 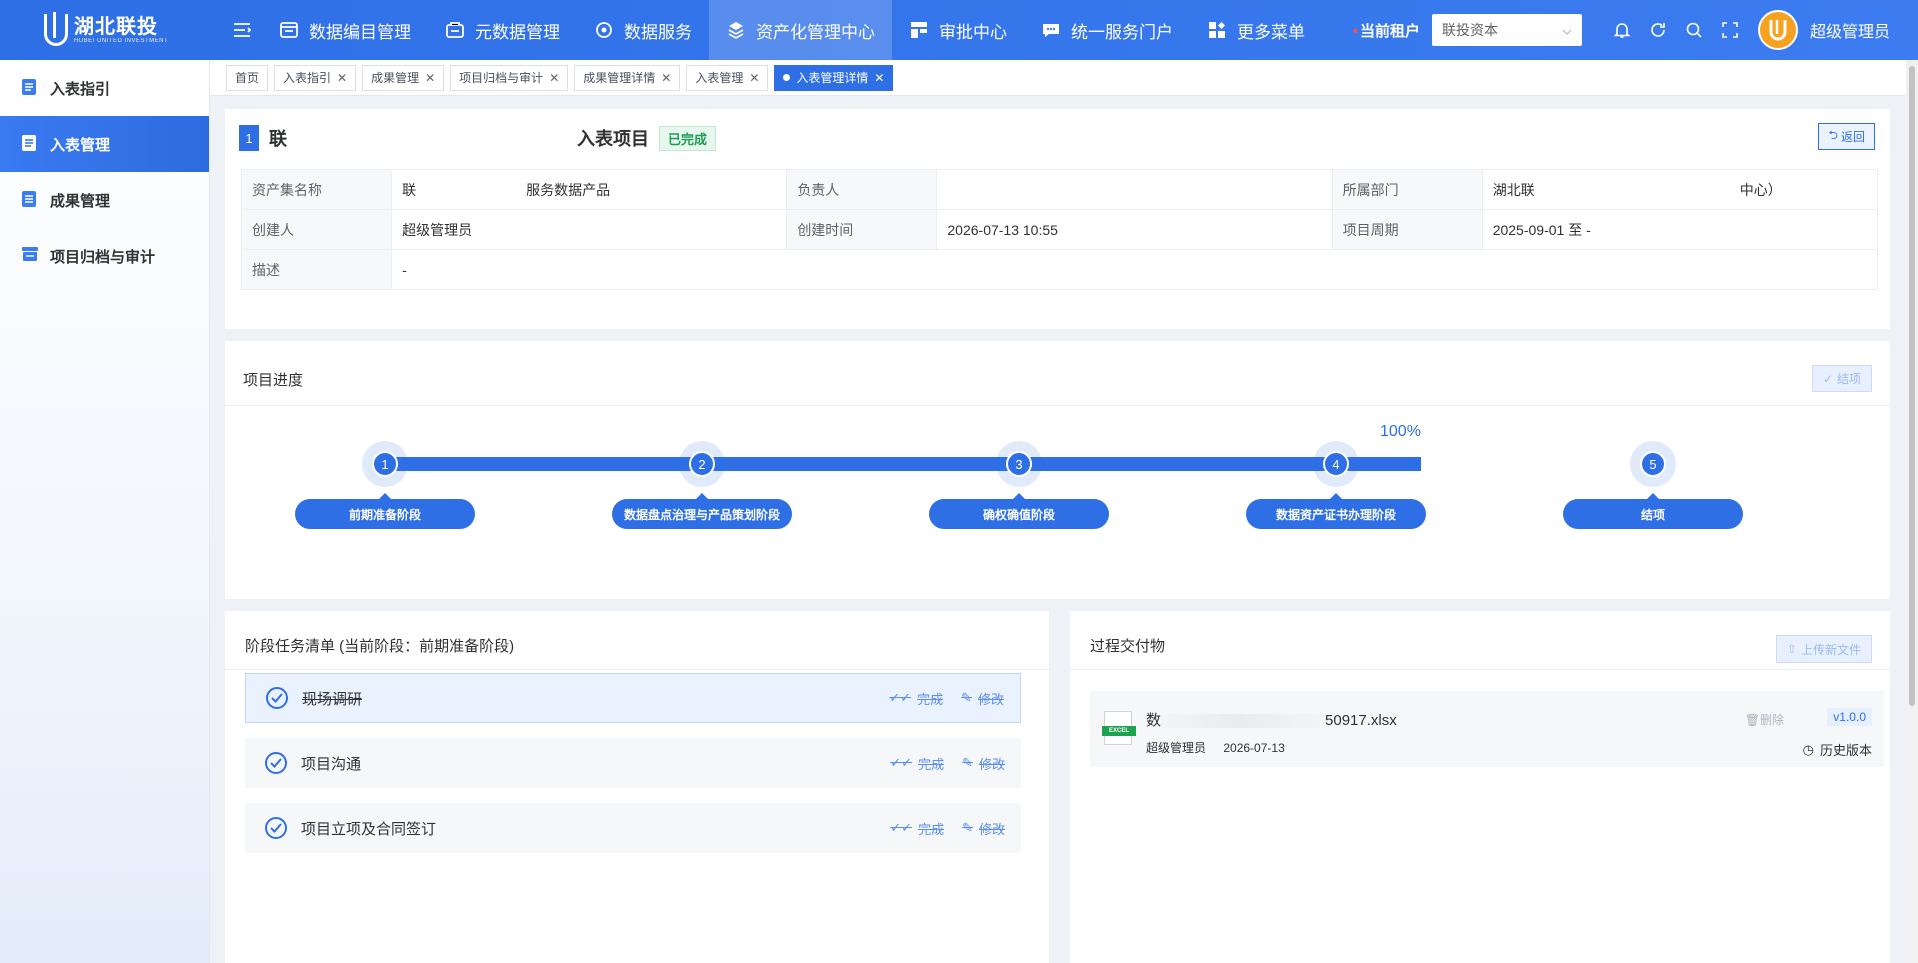 I want to click on step-label: 前期准备阶段, so click(x=385, y=511).